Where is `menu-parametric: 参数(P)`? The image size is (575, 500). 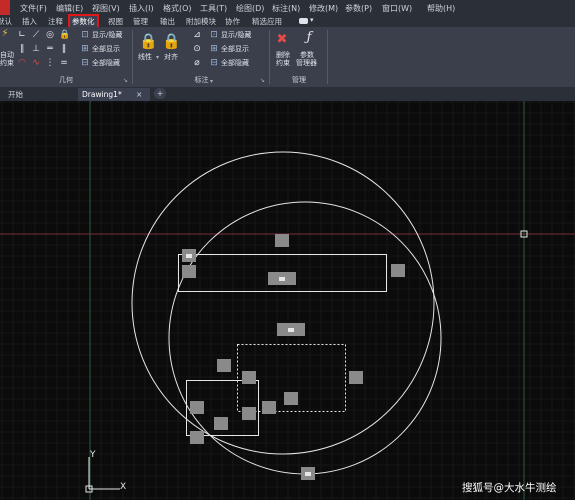 menu-parametric: 参数(P) is located at coordinates (358, 8).